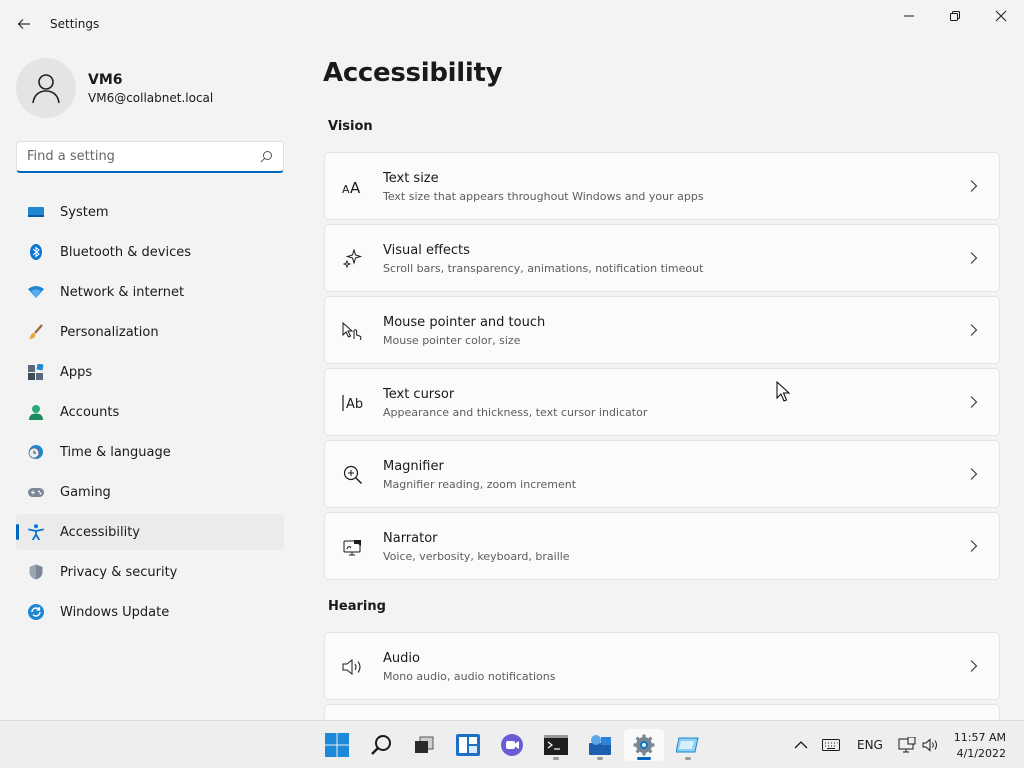 The height and width of the screenshot is (768, 1024). Describe the element at coordinates (979, 737) in the screenshot. I see `clock-time: 11:57 AM` at that location.